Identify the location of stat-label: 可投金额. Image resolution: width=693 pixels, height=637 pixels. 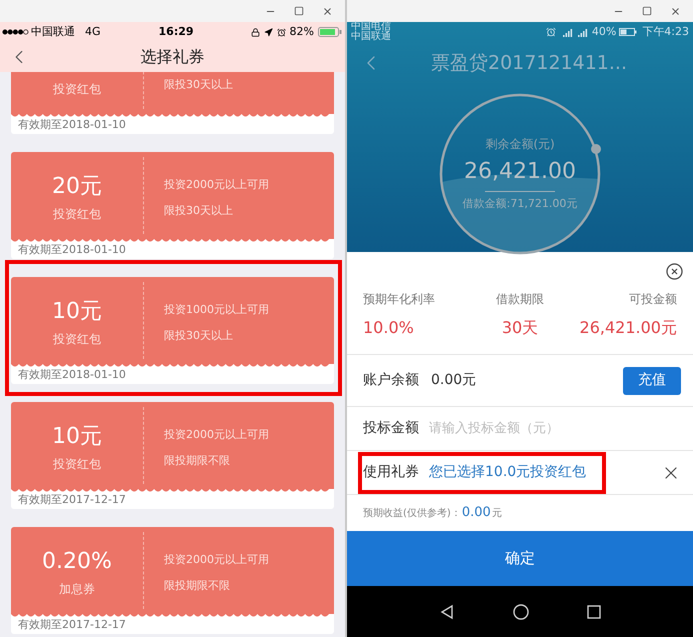
(652, 299).